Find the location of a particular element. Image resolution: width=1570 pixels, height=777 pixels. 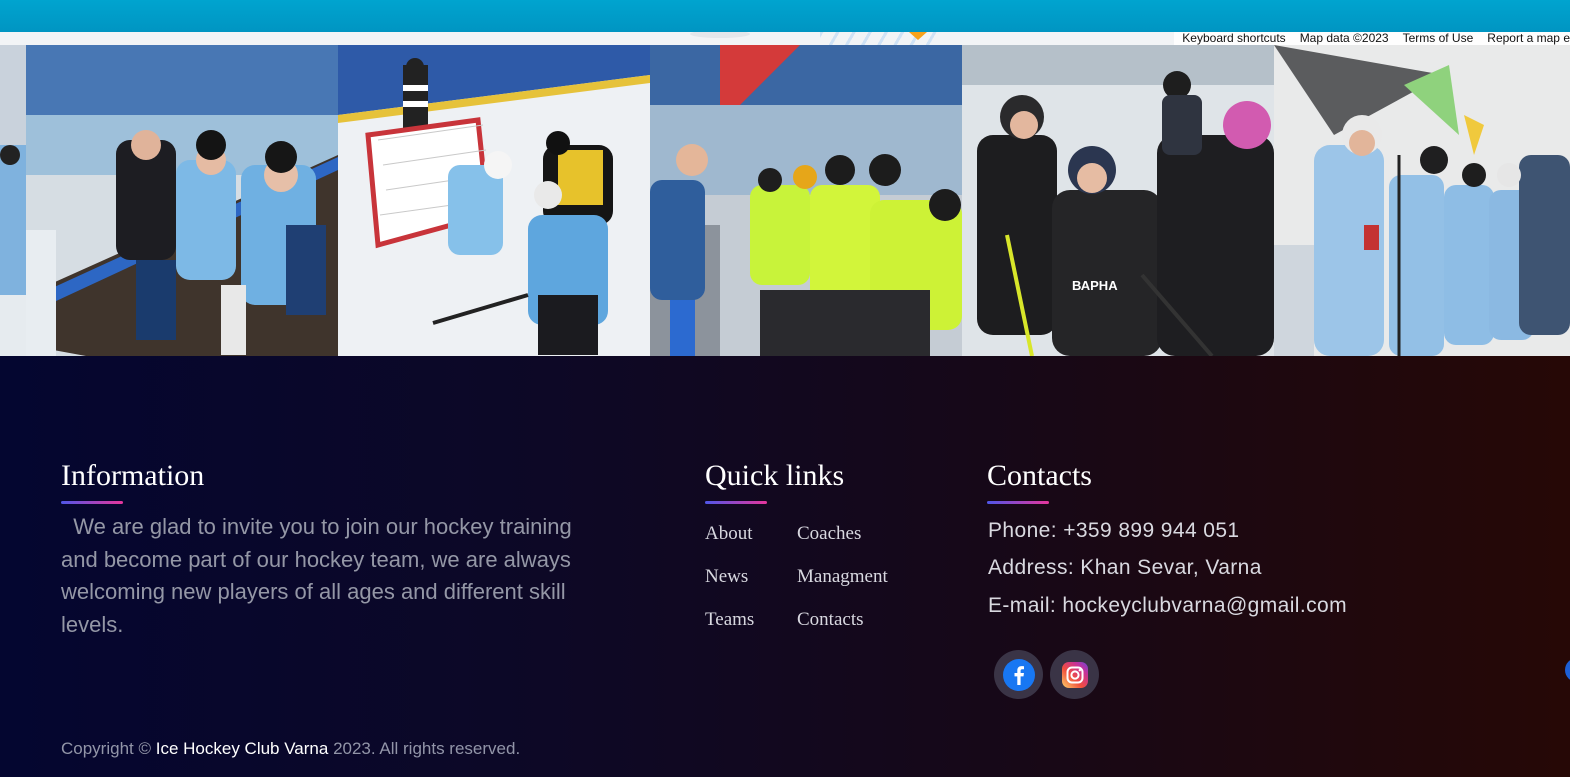

facebook-button is located at coordinates (1018, 674).